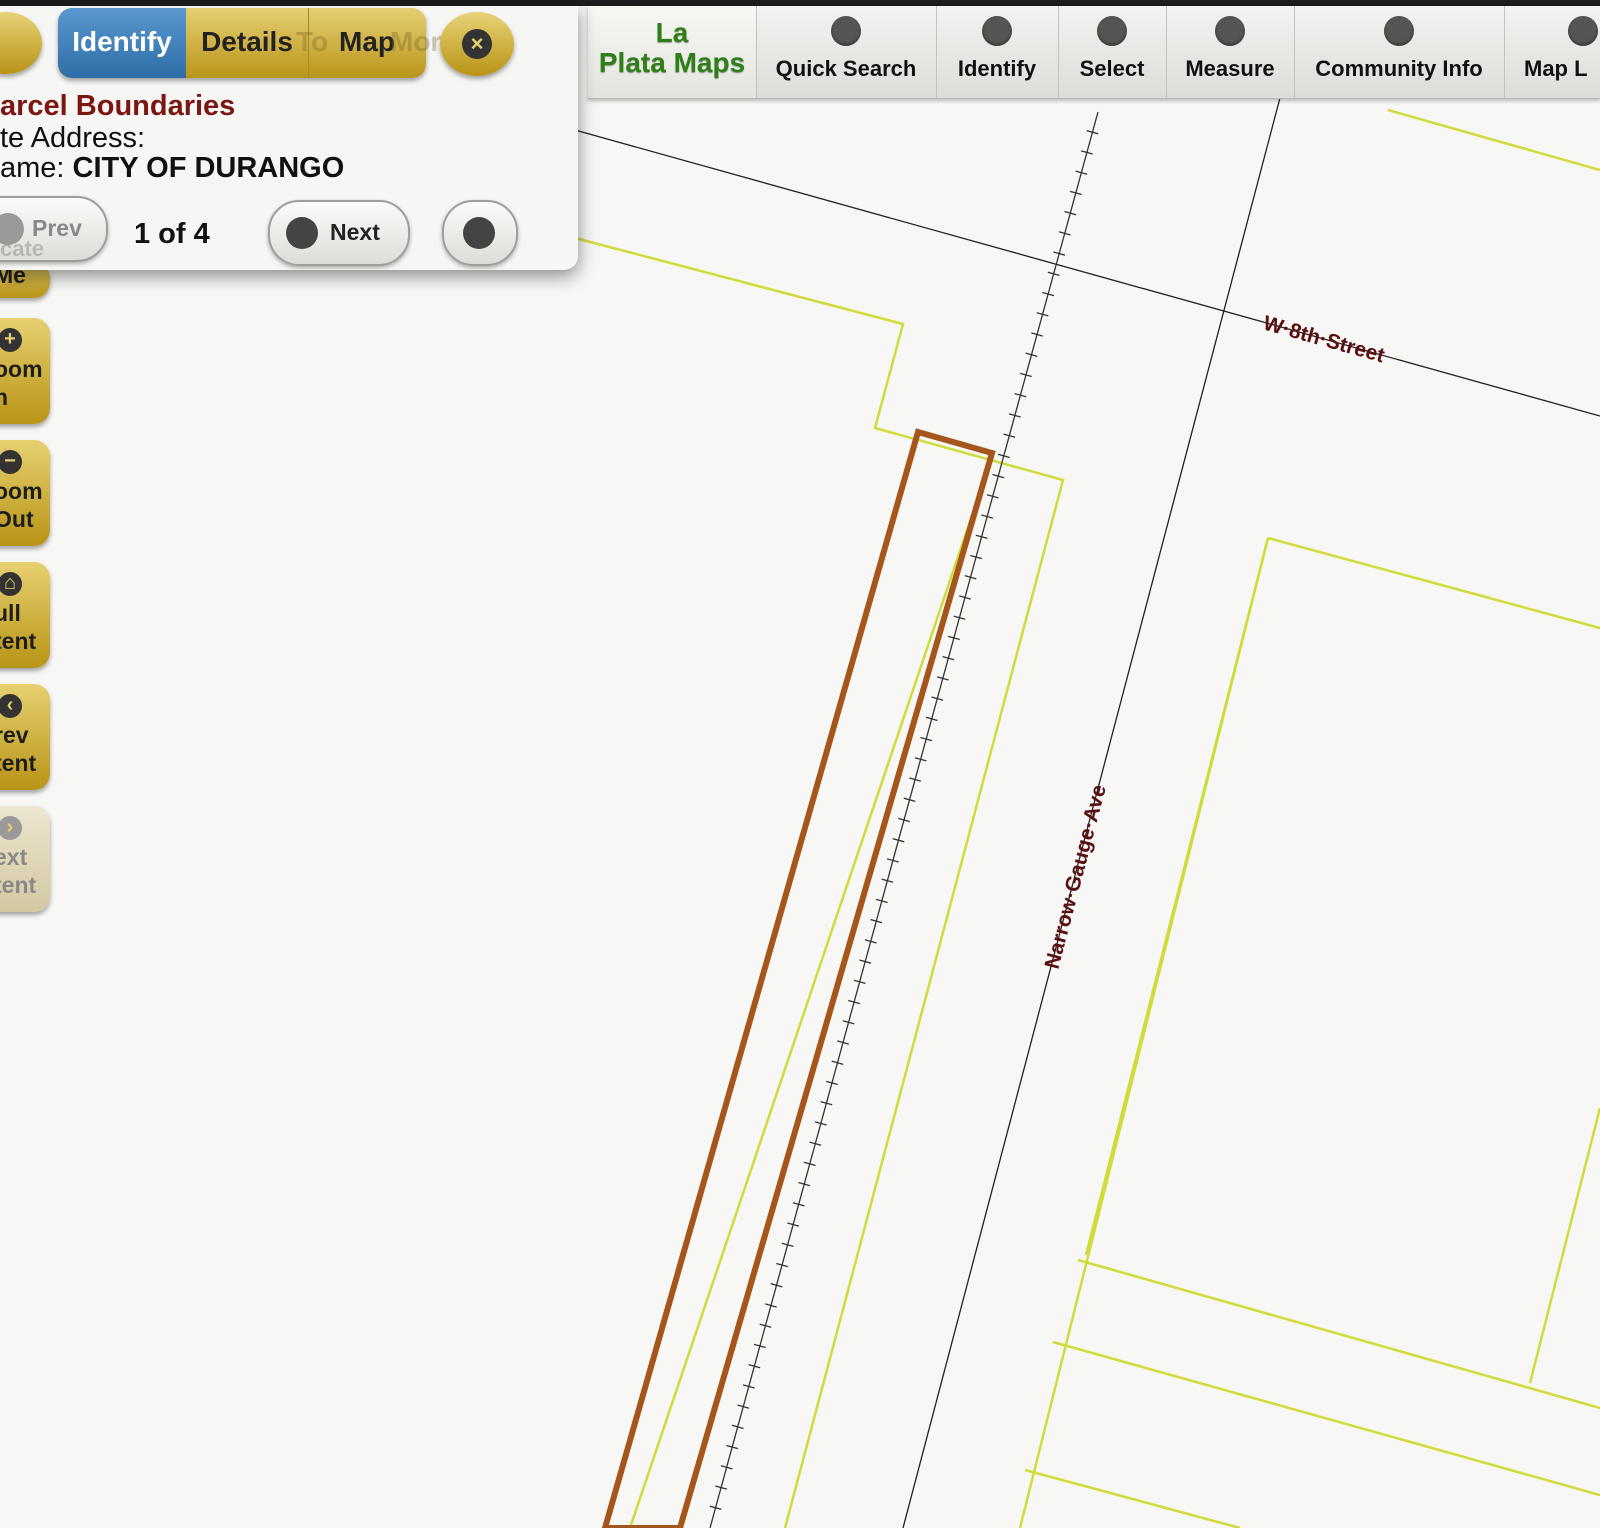 This screenshot has height=1528, width=1600. Describe the element at coordinates (1112, 52) in the screenshot. I see `select-button: Select` at that location.